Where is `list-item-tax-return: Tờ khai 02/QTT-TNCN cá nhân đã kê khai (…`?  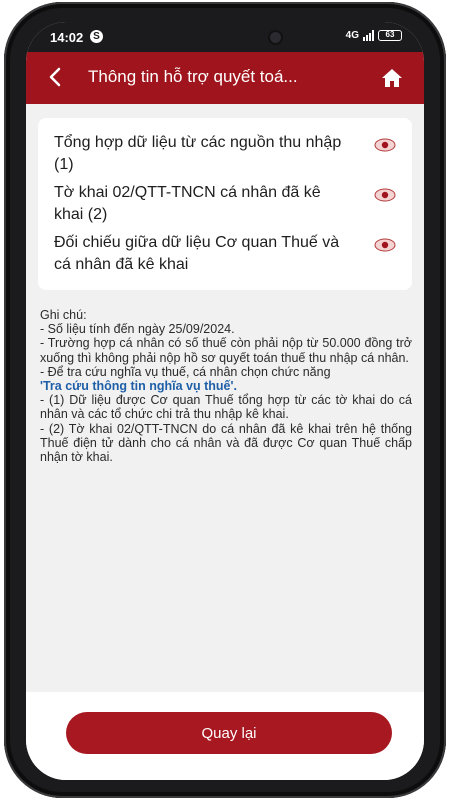 list-item-tax-return: Tờ khai 02/QTT-TNCN cá nhân đã kê khai (… is located at coordinates (229, 205).